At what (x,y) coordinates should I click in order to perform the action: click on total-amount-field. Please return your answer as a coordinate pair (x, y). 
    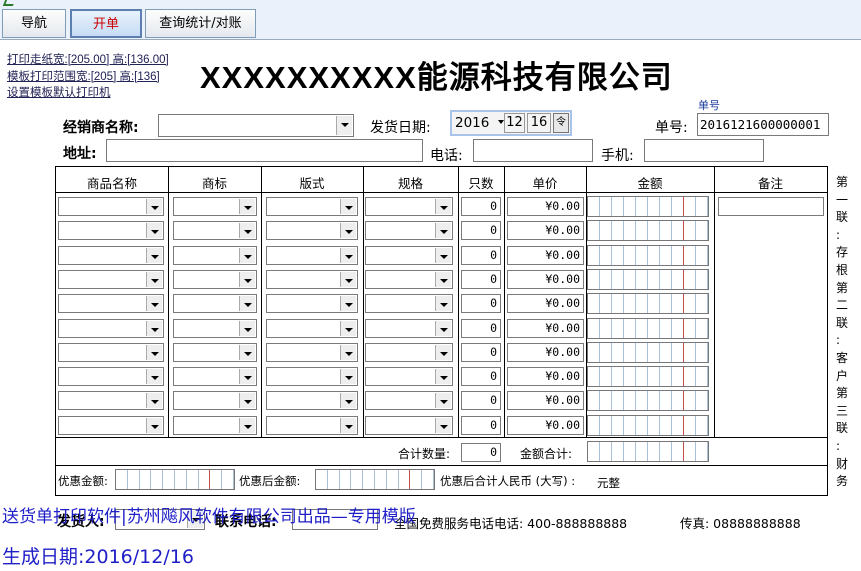
    Looking at the image, I should click on (648, 451).